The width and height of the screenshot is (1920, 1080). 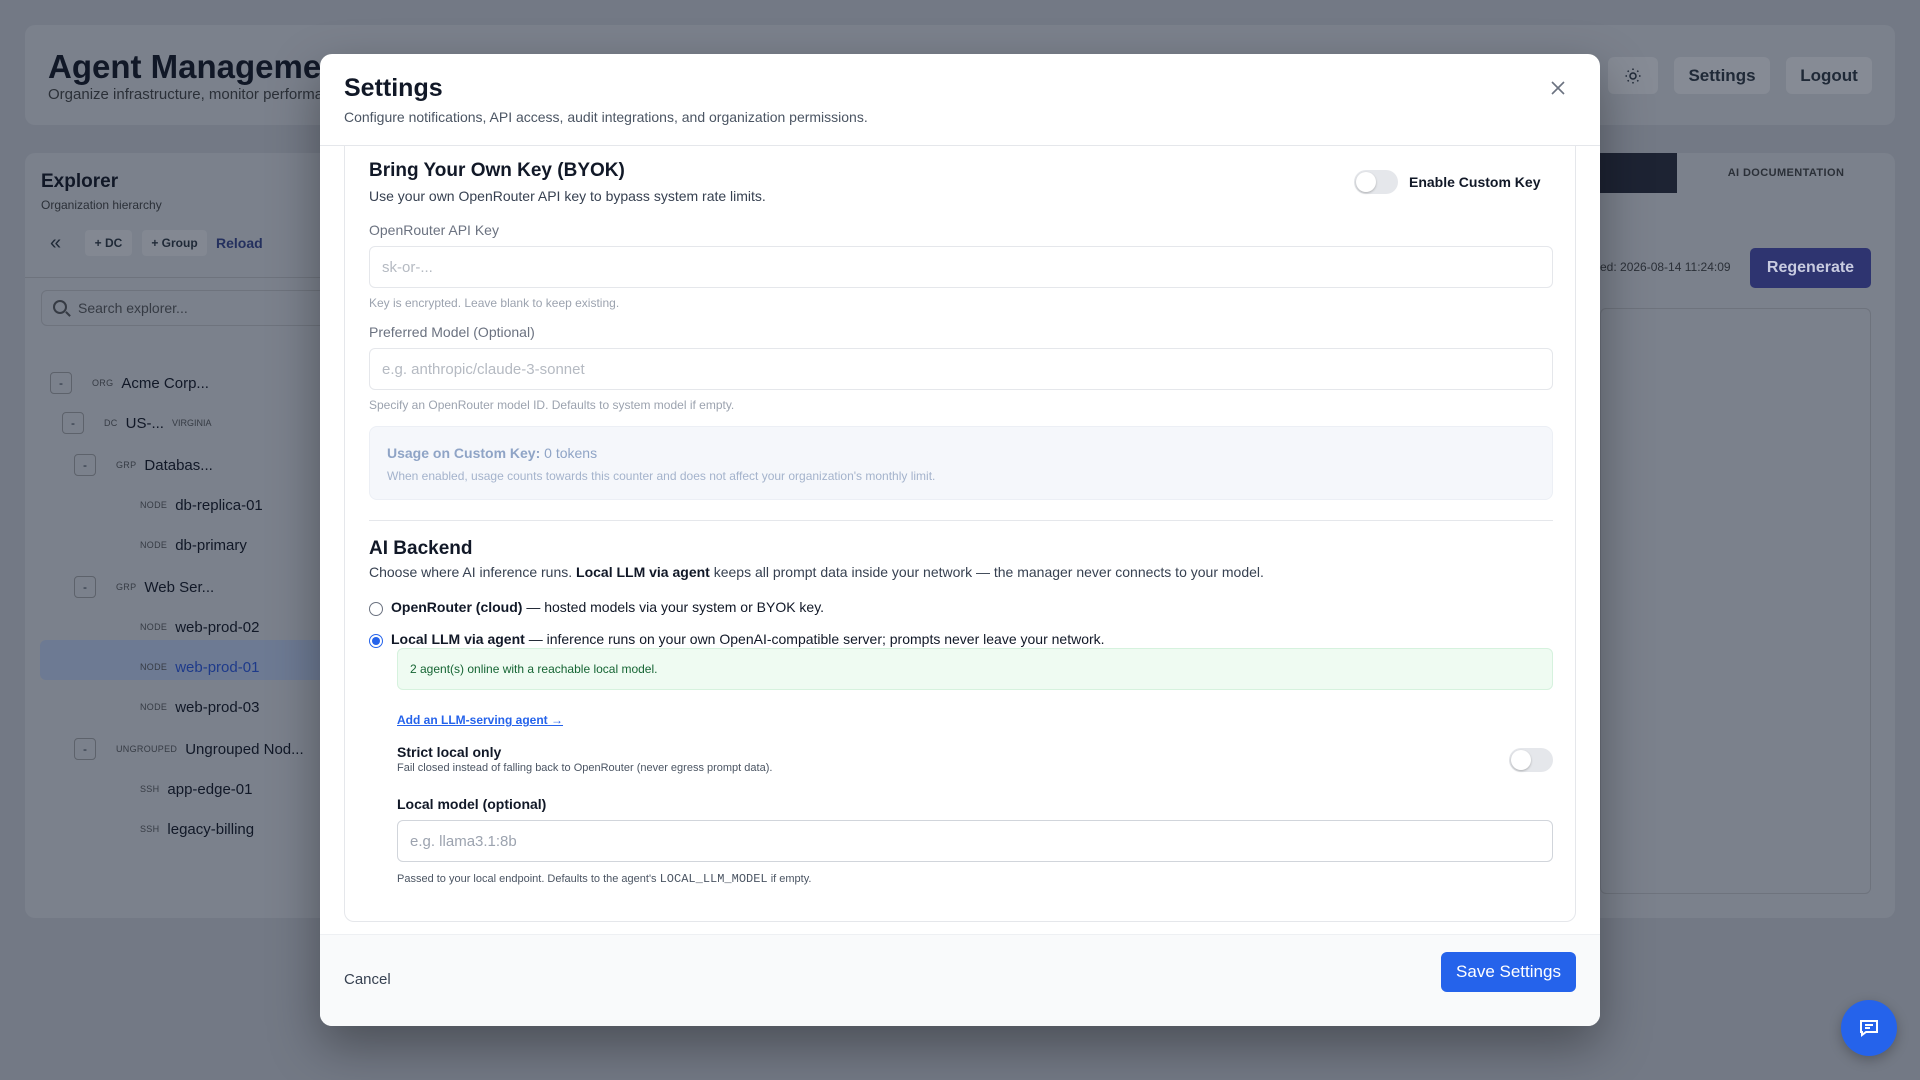 What do you see at coordinates (789, 879) in the screenshot?
I see `local-model-help-suffix: if empty.` at bounding box center [789, 879].